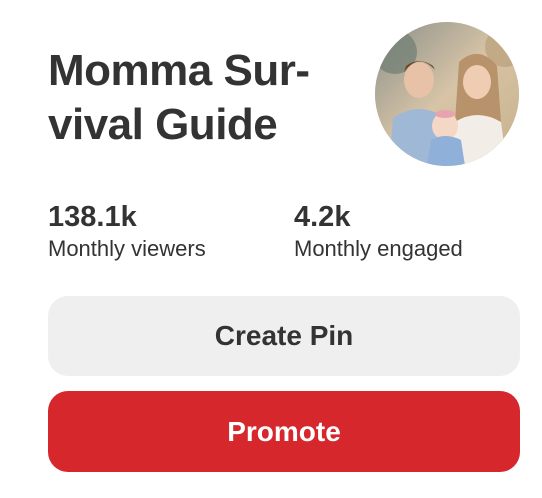  I want to click on profile-title-line-2: vival Guide, so click(163, 124).